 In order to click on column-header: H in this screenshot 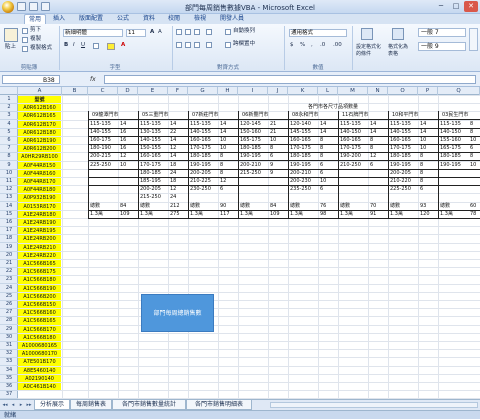, I will do `click(228, 91)`.